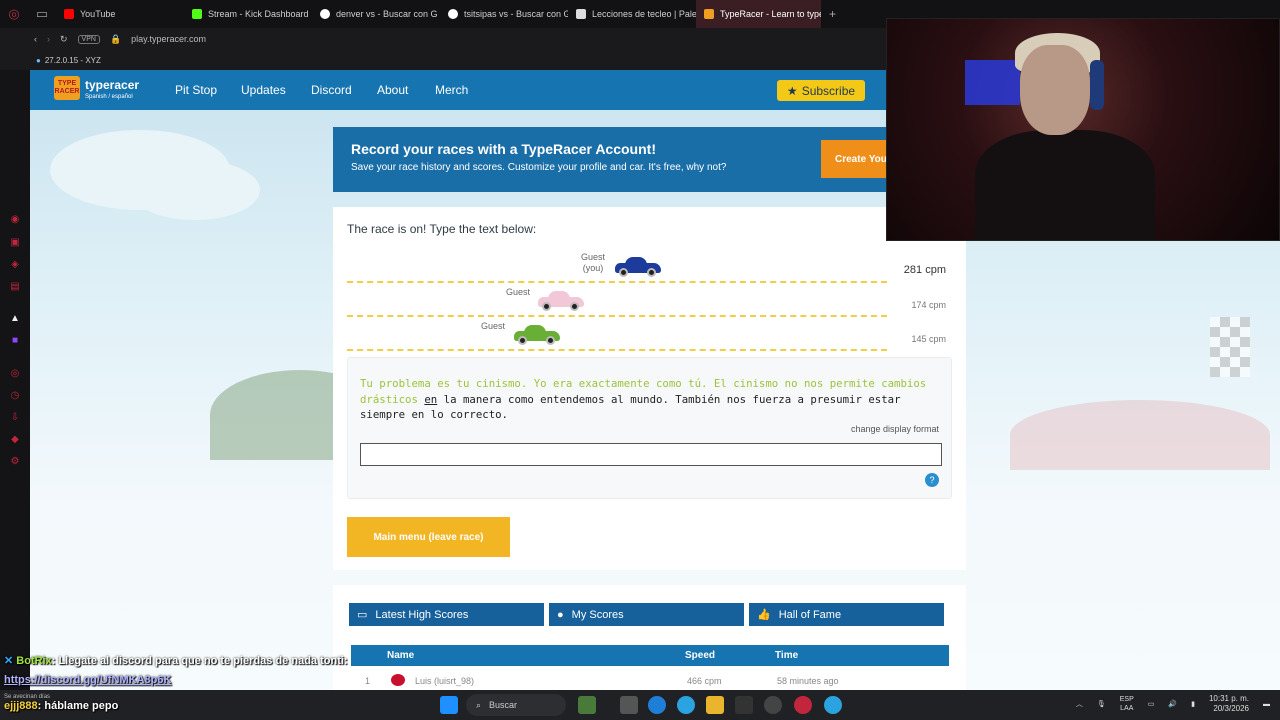 The height and width of the screenshot is (720, 1280). What do you see at coordinates (828, 90) in the screenshot?
I see `subscribe-label: Subscribe` at bounding box center [828, 90].